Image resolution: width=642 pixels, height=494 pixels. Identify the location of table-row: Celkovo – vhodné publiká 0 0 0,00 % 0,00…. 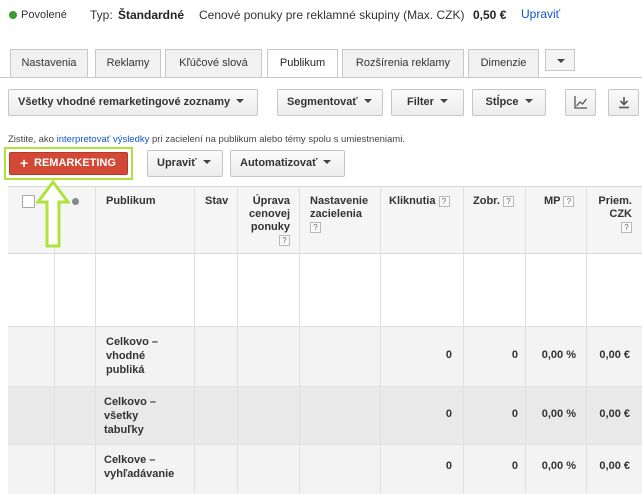
(325, 357).